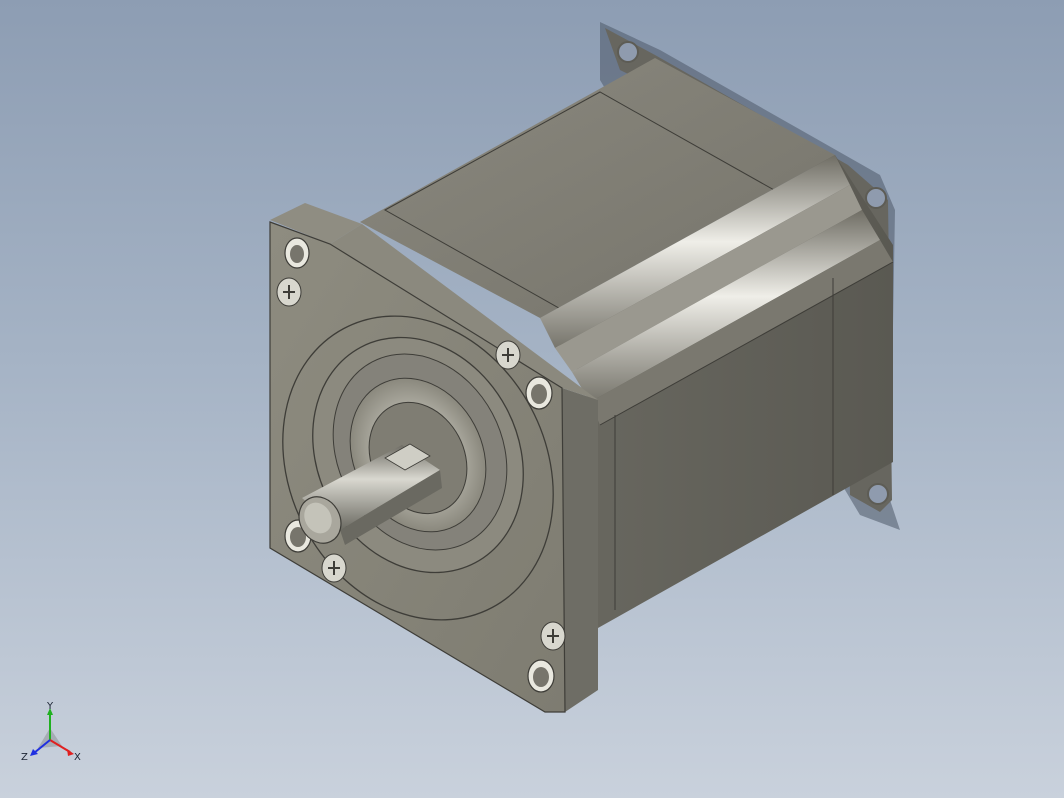  What do you see at coordinates (70, 752) in the screenshot?
I see `x-arrow-icon` at bounding box center [70, 752].